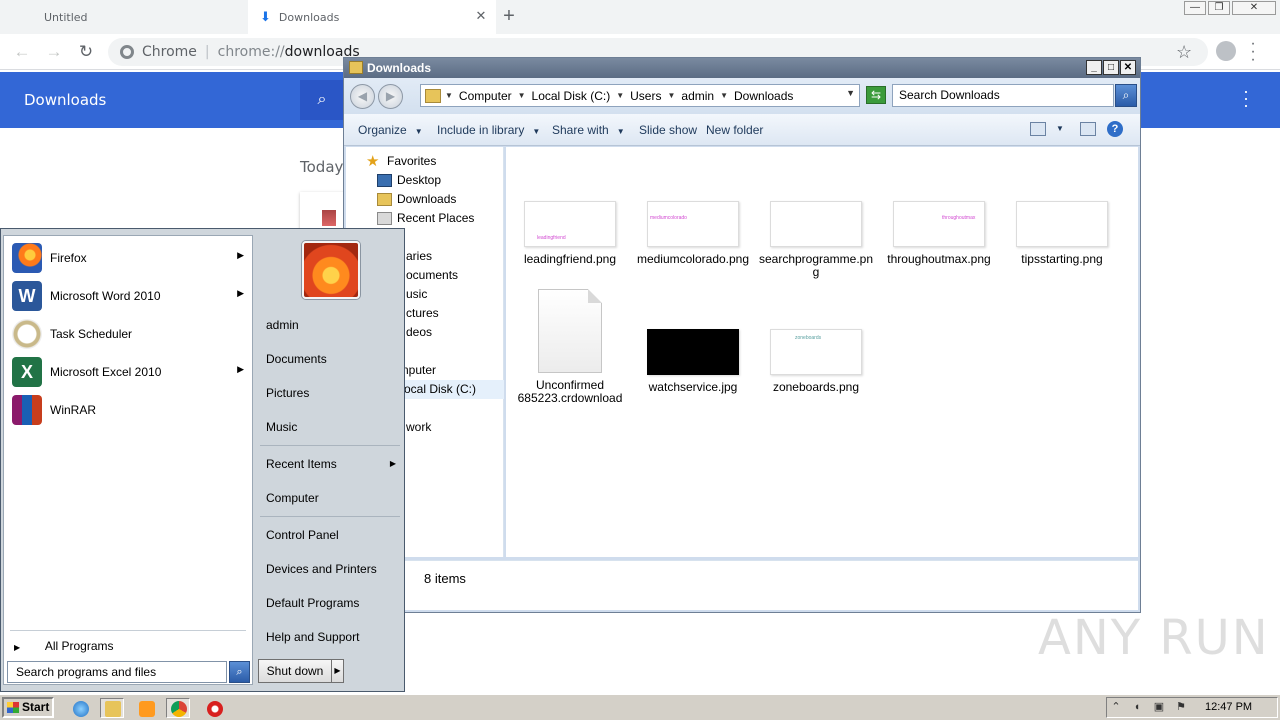  Describe the element at coordinates (128, 296) in the screenshot. I see `program-item-word: W Microsoft Word 2010 ▶` at that location.